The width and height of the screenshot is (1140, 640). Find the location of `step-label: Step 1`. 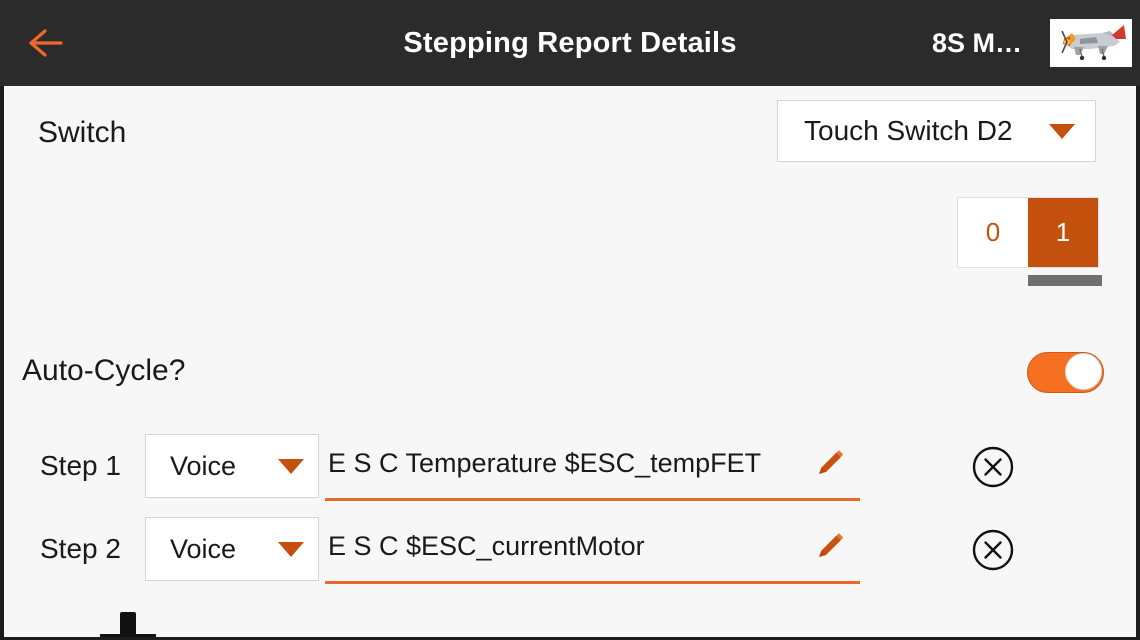

step-label: Step 1 is located at coordinates (80, 465).